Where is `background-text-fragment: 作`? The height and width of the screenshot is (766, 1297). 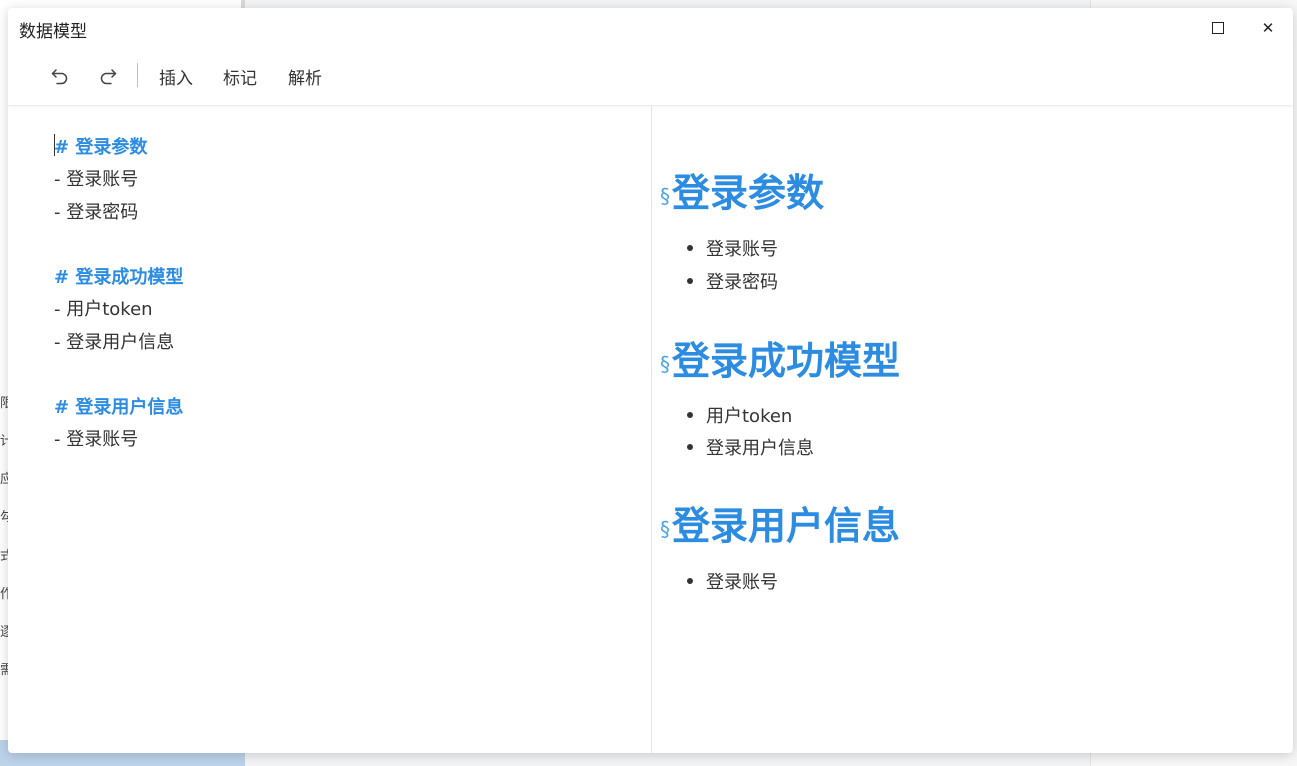 background-text-fragment: 作 is located at coordinates (4, 594).